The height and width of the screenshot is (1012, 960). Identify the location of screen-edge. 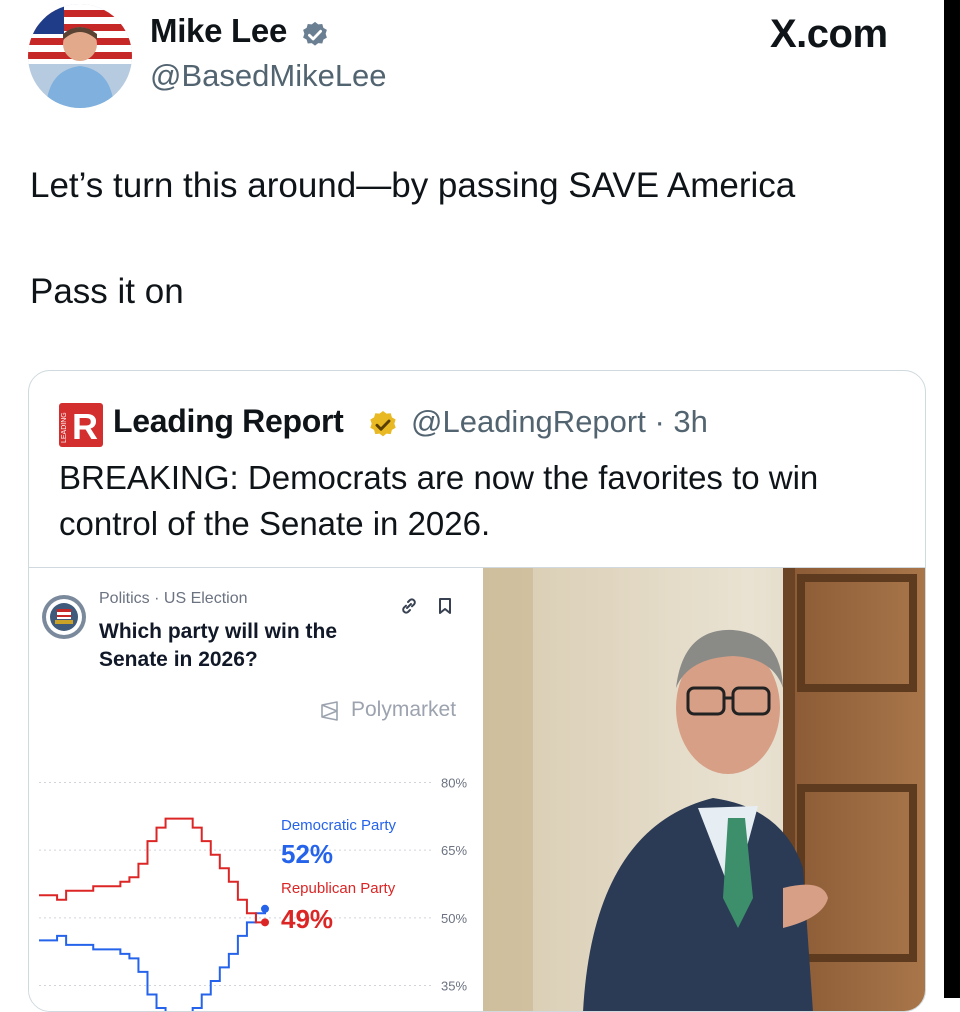
(952, 499).